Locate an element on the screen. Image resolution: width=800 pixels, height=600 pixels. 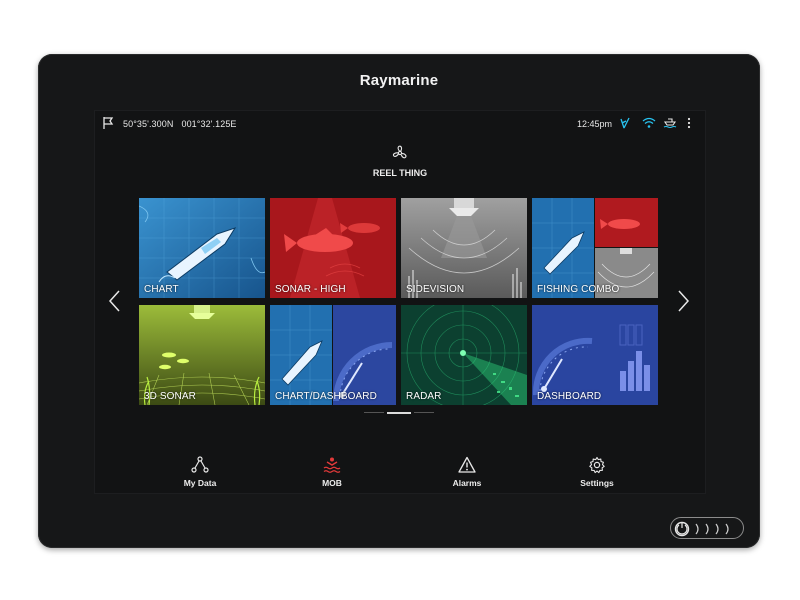
next-page-arrow is located at coordinates (683, 301).